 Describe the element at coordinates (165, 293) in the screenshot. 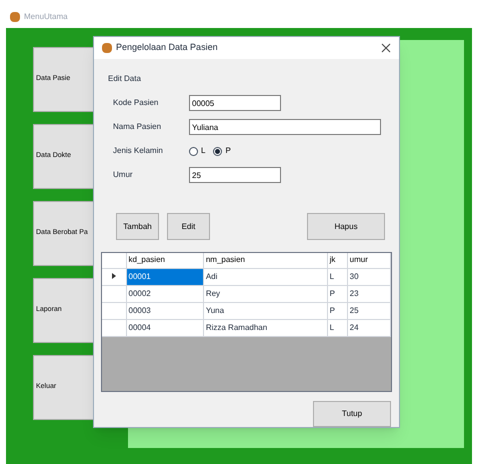

I see `table-cell: 00002` at that location.